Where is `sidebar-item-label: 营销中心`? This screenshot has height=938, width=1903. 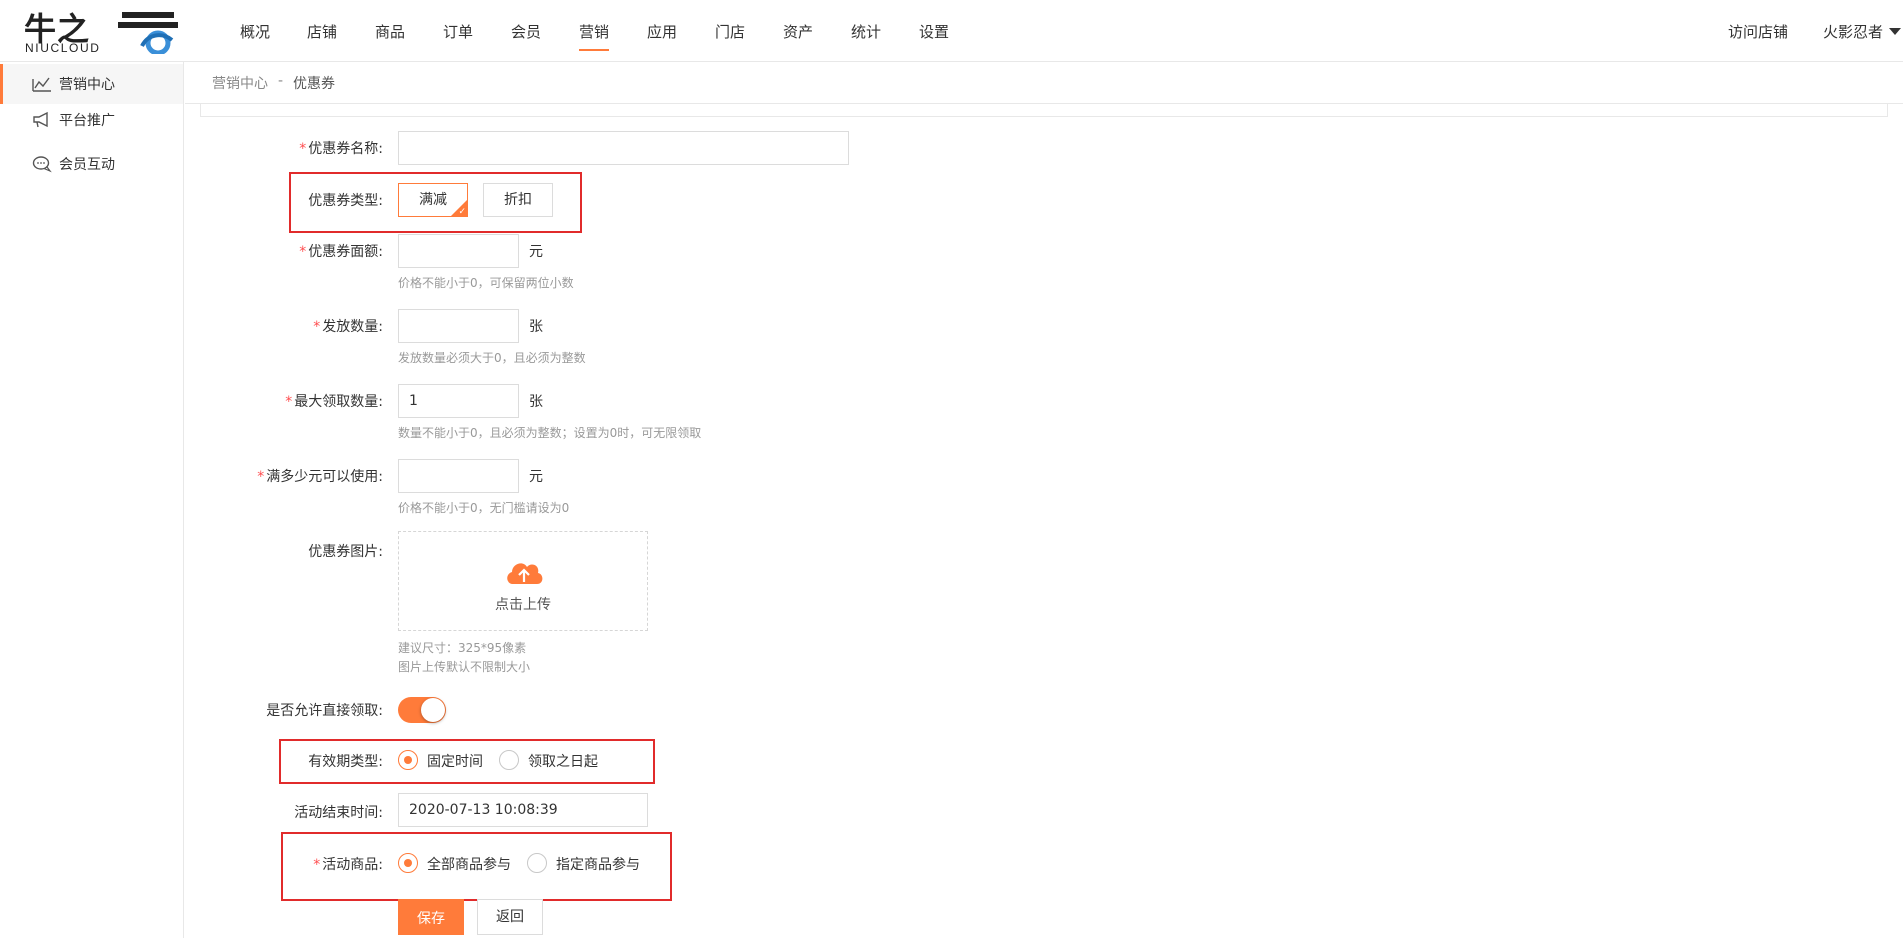 sidebar-item-label: 营销中心 is located at coordinates (87, 85).